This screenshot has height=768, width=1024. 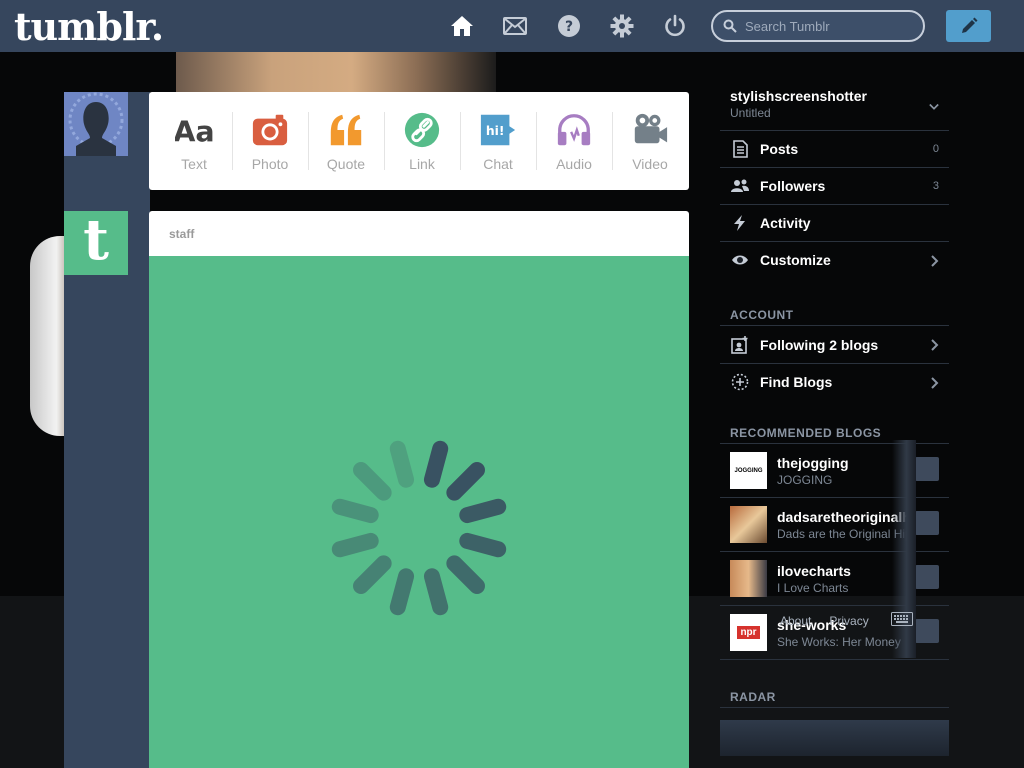 I want to click on footer-links: About Privacy, so click(x=855, y=620).